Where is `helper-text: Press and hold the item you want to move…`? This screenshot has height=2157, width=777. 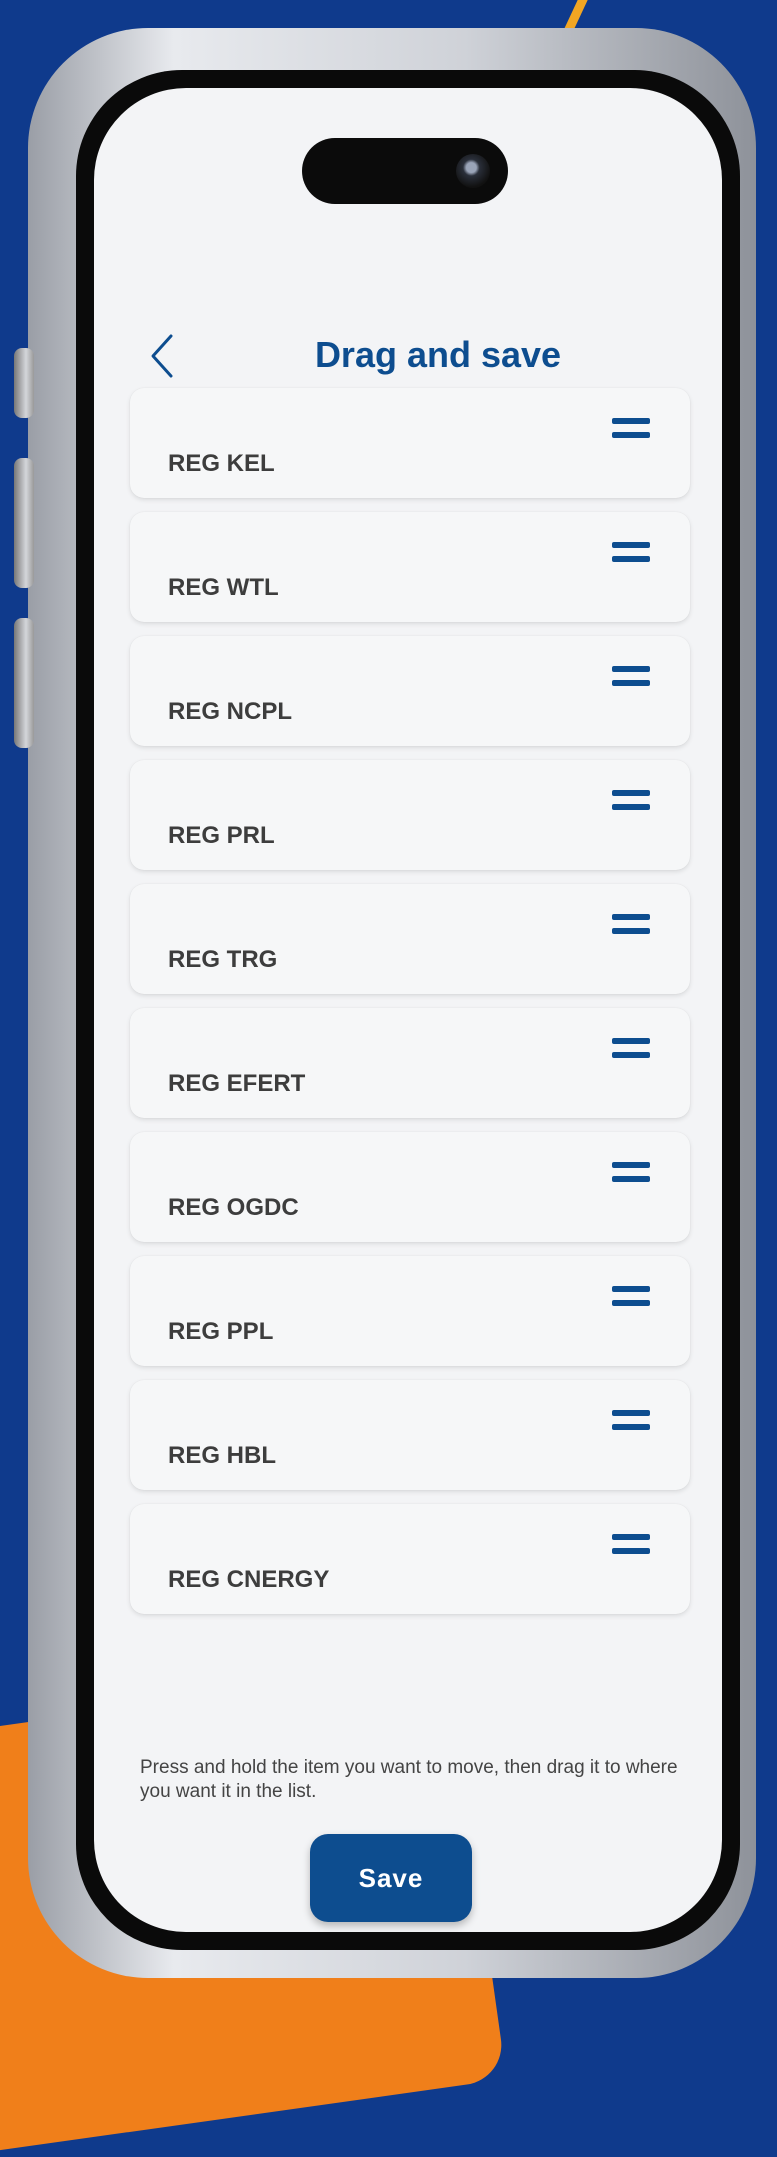
helper-text: Press and hold the item you want to move… is located at coordinates (409, 1779).